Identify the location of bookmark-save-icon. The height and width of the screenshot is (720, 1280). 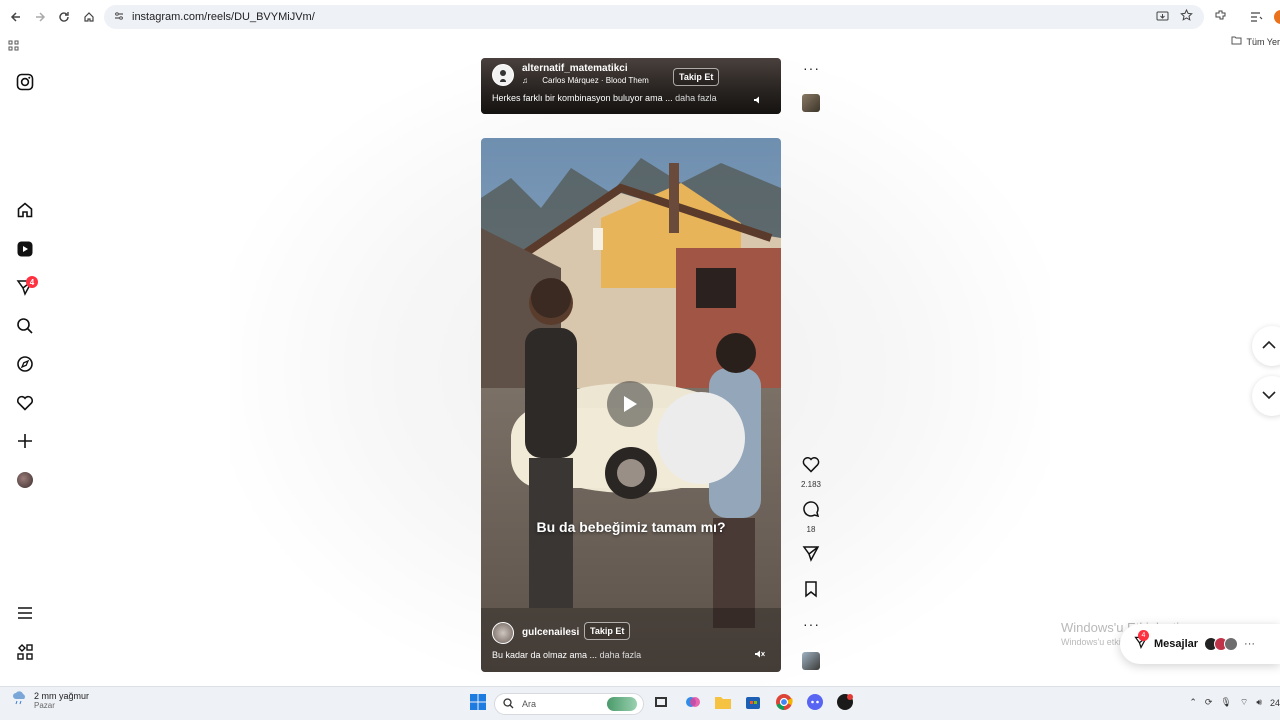
(811, 591).